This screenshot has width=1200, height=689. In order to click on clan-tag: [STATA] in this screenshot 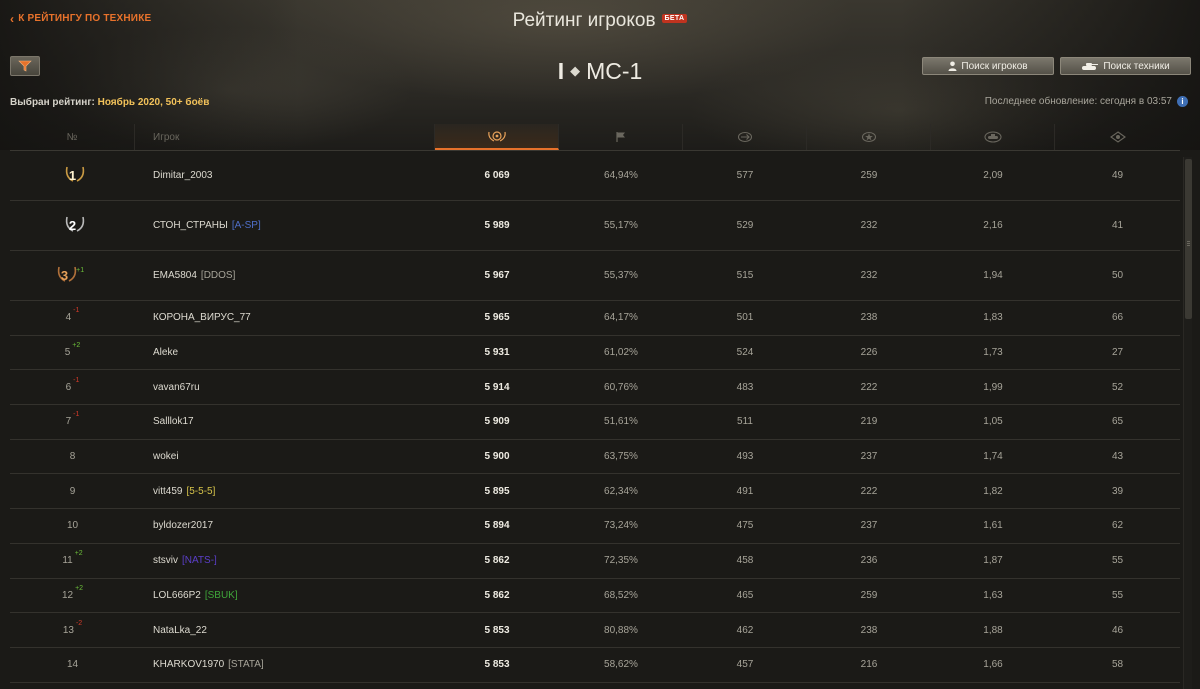, I will do `click(246, 664)`.